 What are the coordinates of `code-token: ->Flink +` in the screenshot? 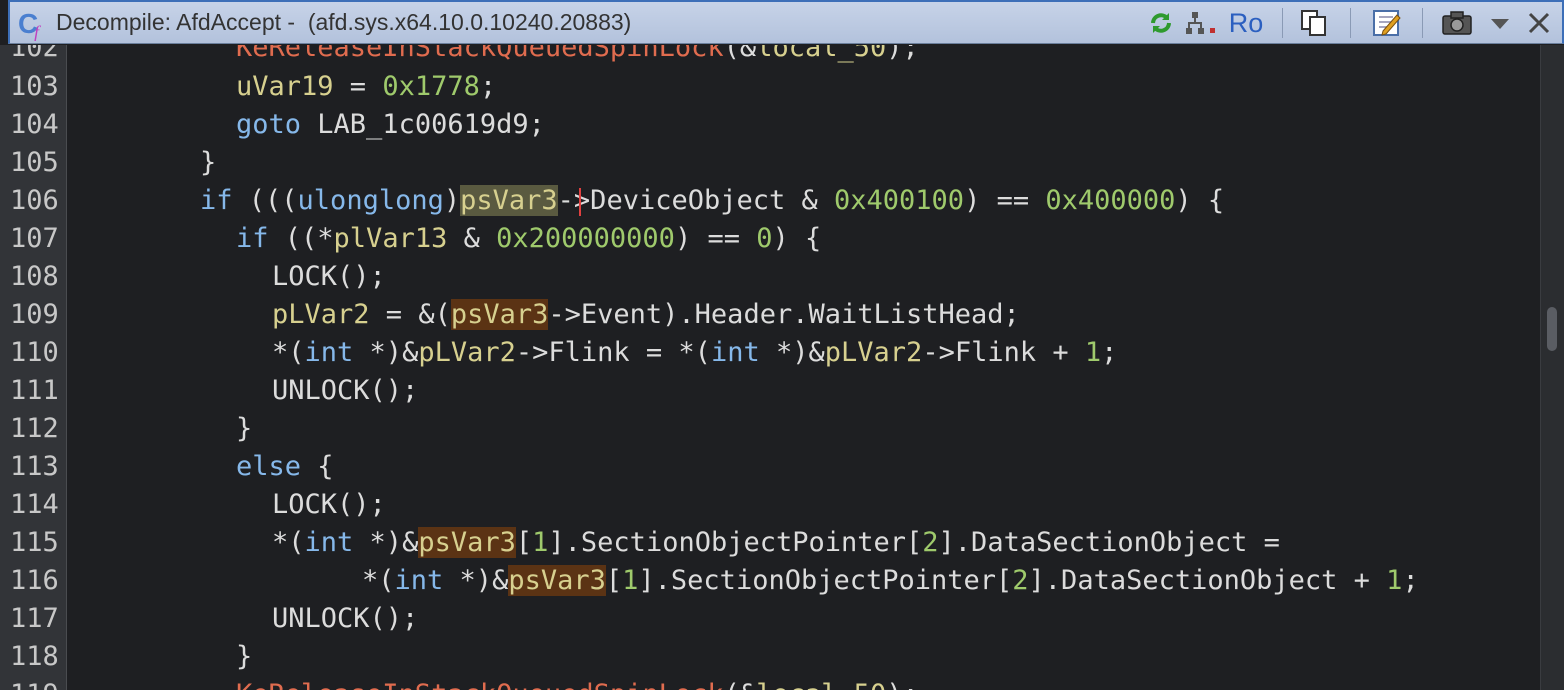 It's located at (1003, 352).